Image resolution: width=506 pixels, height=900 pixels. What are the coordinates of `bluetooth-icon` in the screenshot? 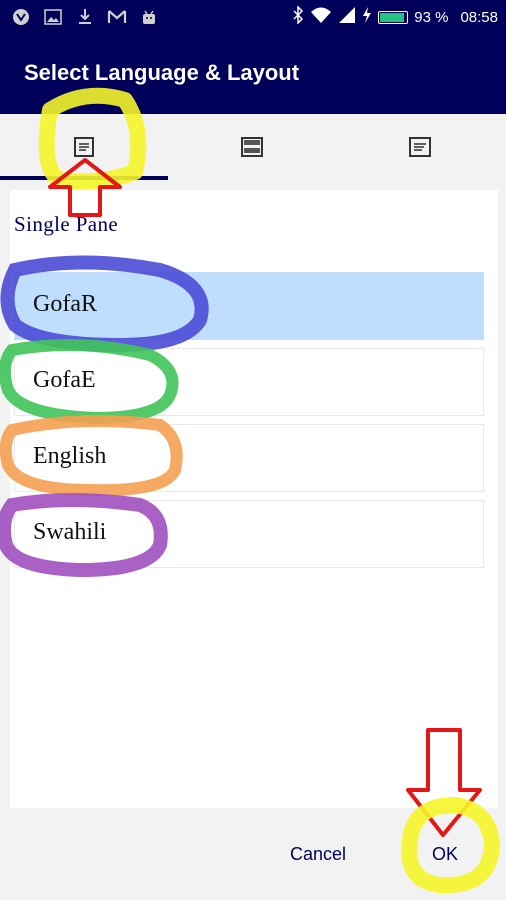 It's located at (298, 16).